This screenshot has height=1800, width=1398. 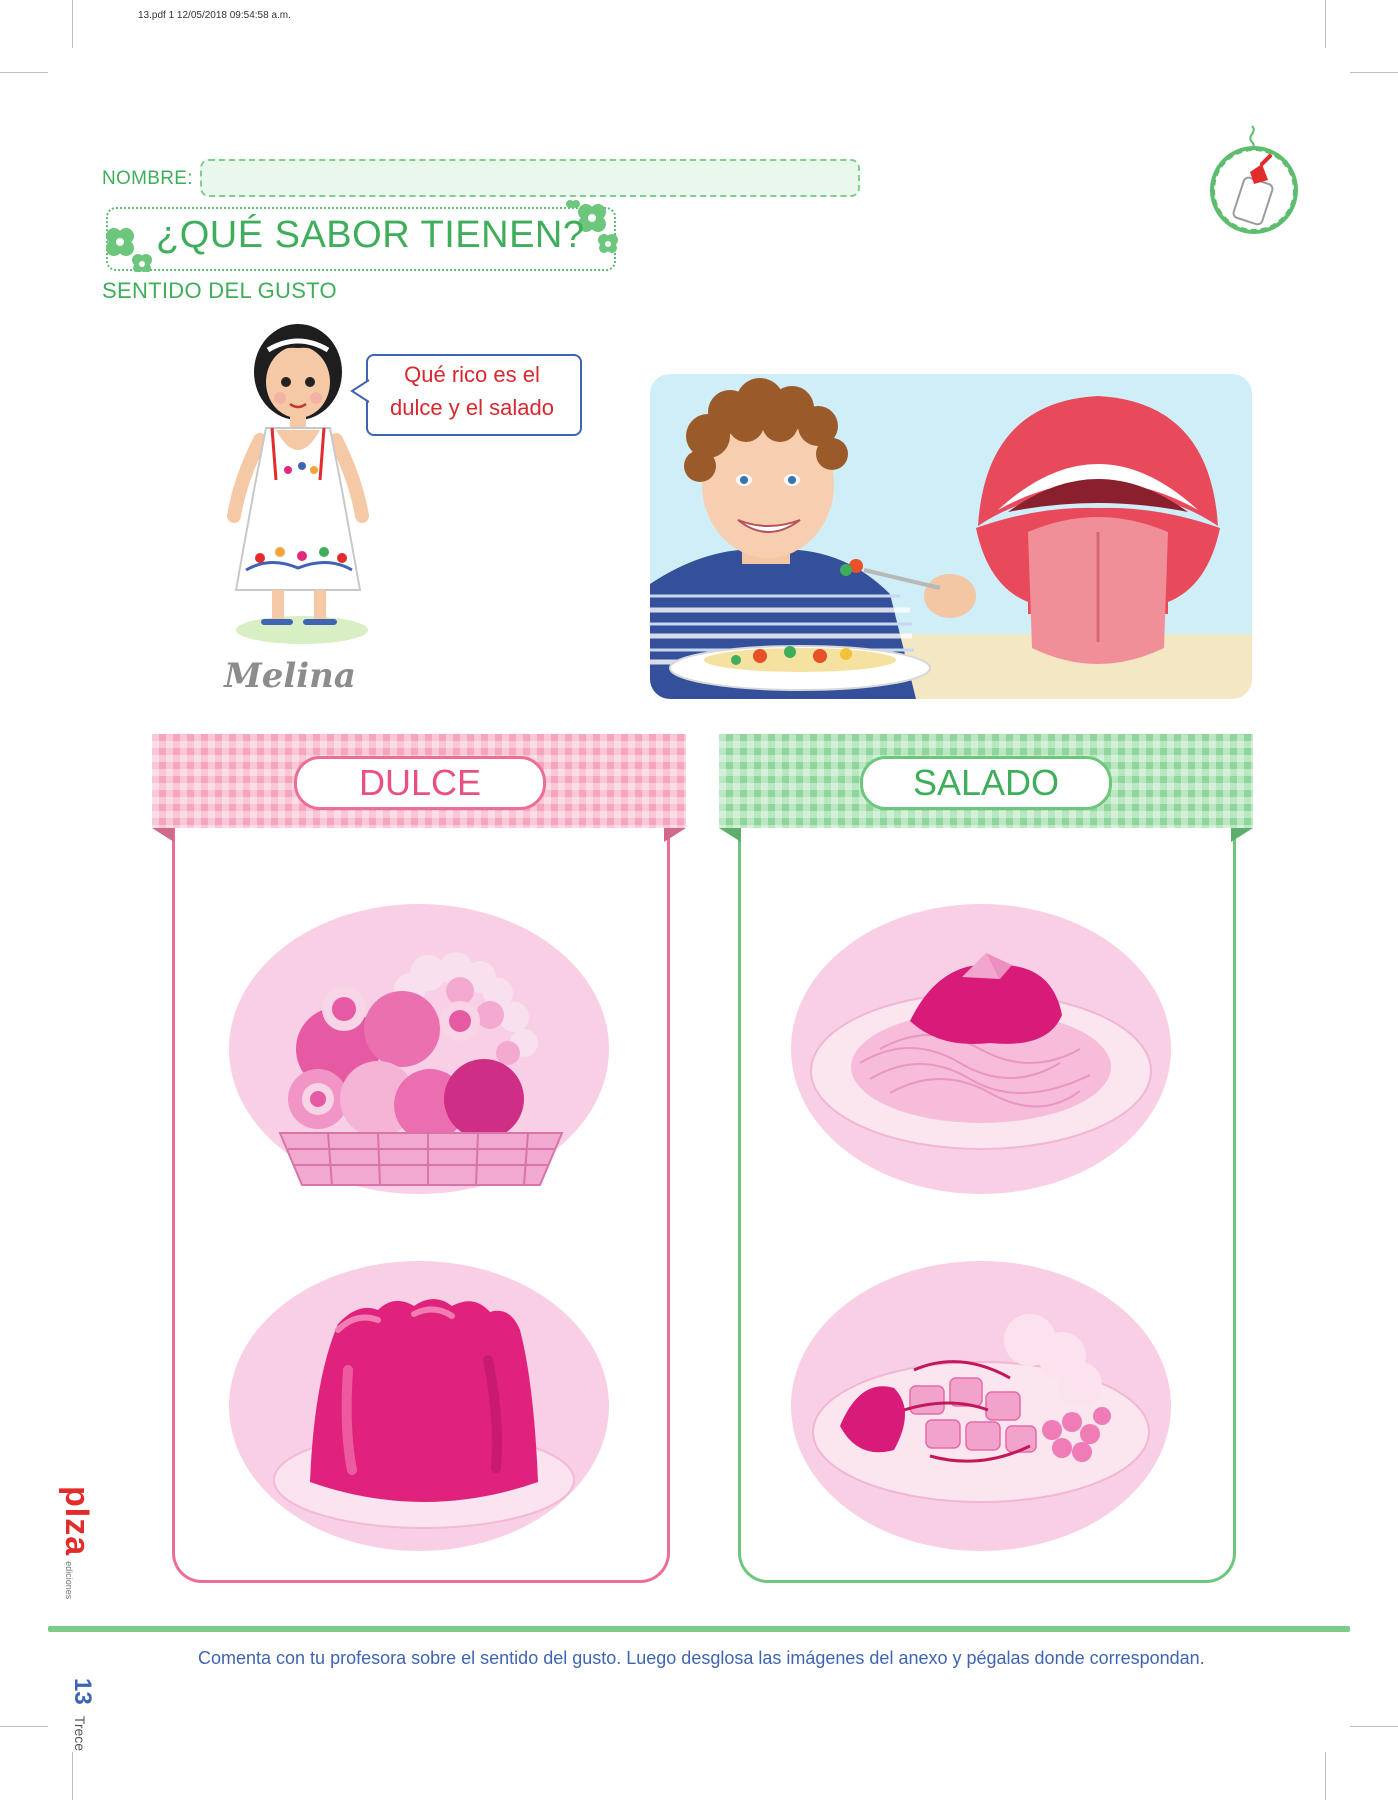 I want to click on speech-line: dulce y el salado, so click(x=472, y=407).